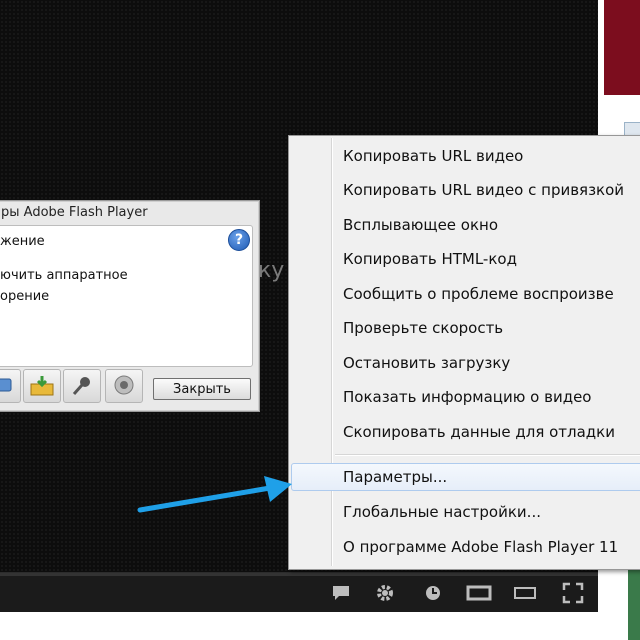 The image size is (640, 640). Describe the element at coordinates (465, 397) in the screenshot. I see `menu-item-stats-for-nerds: Показать информацию о видео` at that location.